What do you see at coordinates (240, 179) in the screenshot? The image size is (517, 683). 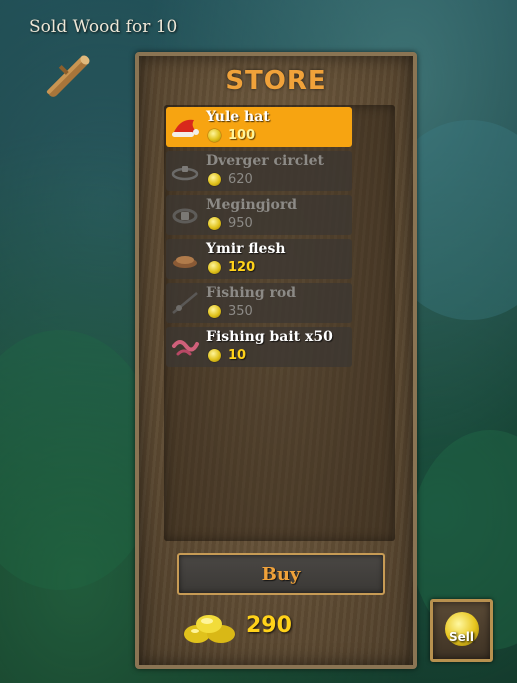 I see `item-price: 620` at bounding box center [240, 179].